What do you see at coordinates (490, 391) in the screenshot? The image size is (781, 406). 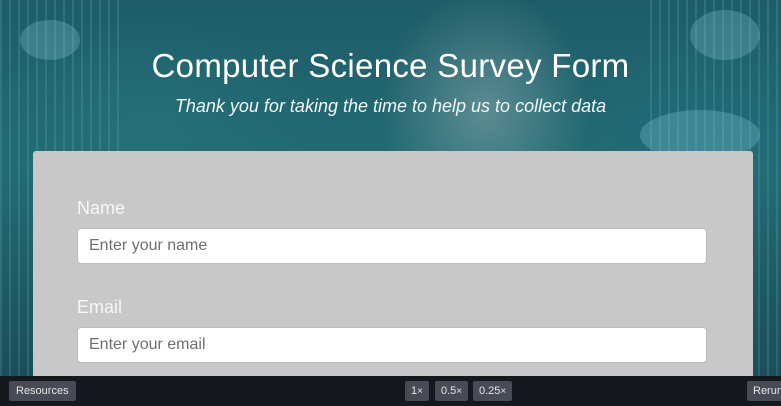 I see `zoom-0.25x-value: 0.25` at bounding box center [490, 391].